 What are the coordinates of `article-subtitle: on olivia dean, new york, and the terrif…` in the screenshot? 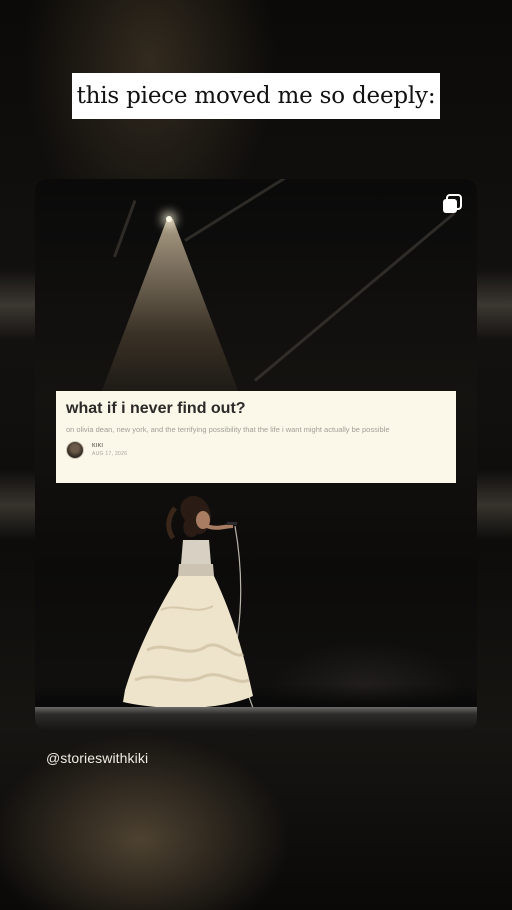 It's located at (228, 429).